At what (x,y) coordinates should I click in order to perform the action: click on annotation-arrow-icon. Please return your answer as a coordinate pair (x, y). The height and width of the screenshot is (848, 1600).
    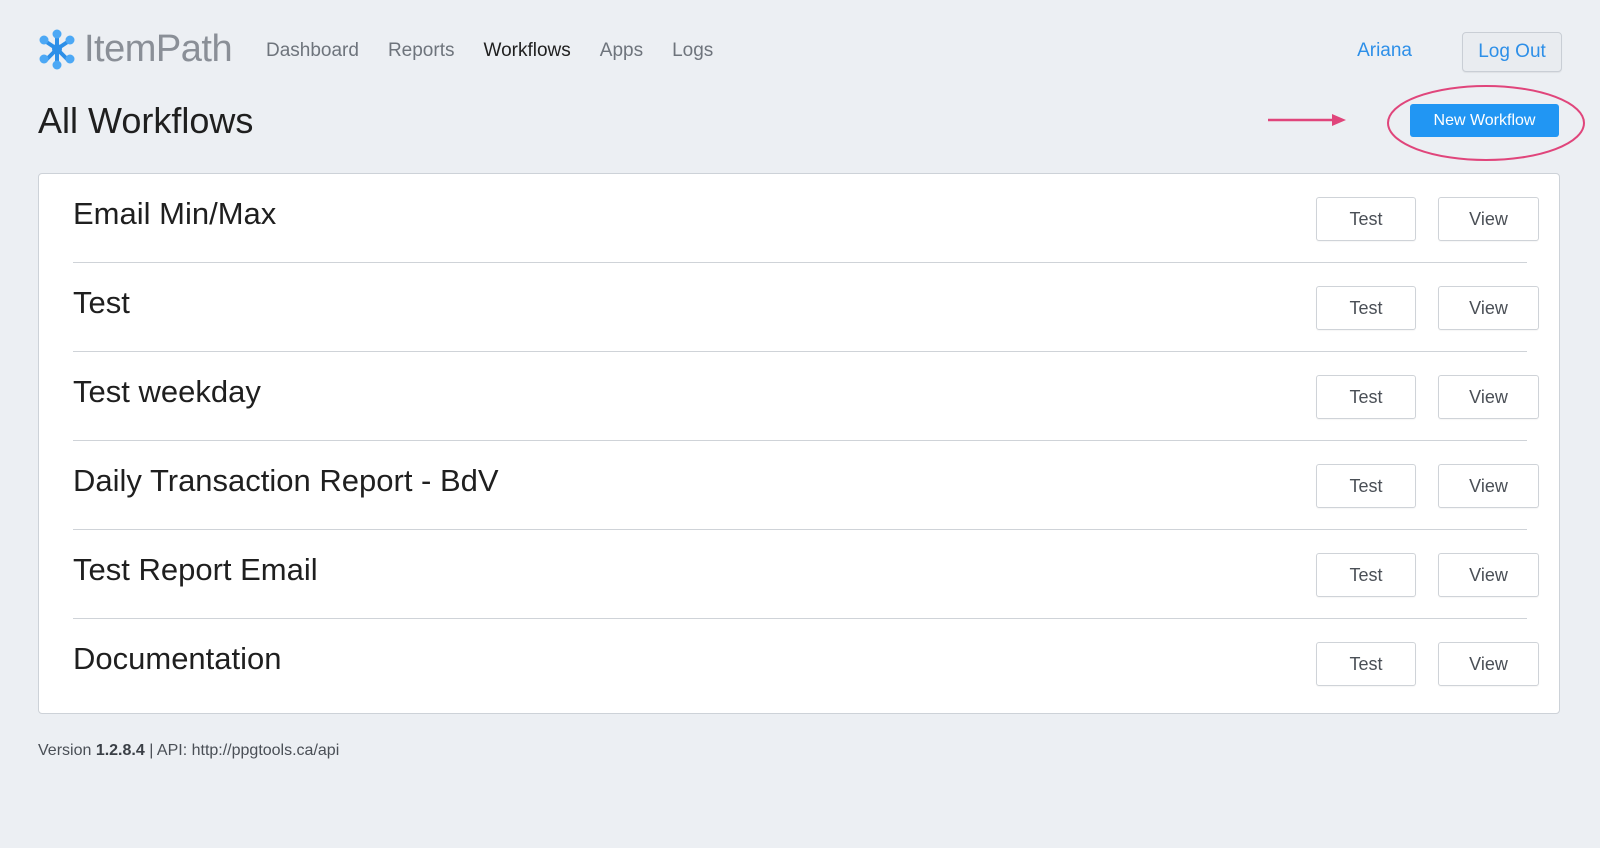
    Looking at the image, I should click on (1307, 120).